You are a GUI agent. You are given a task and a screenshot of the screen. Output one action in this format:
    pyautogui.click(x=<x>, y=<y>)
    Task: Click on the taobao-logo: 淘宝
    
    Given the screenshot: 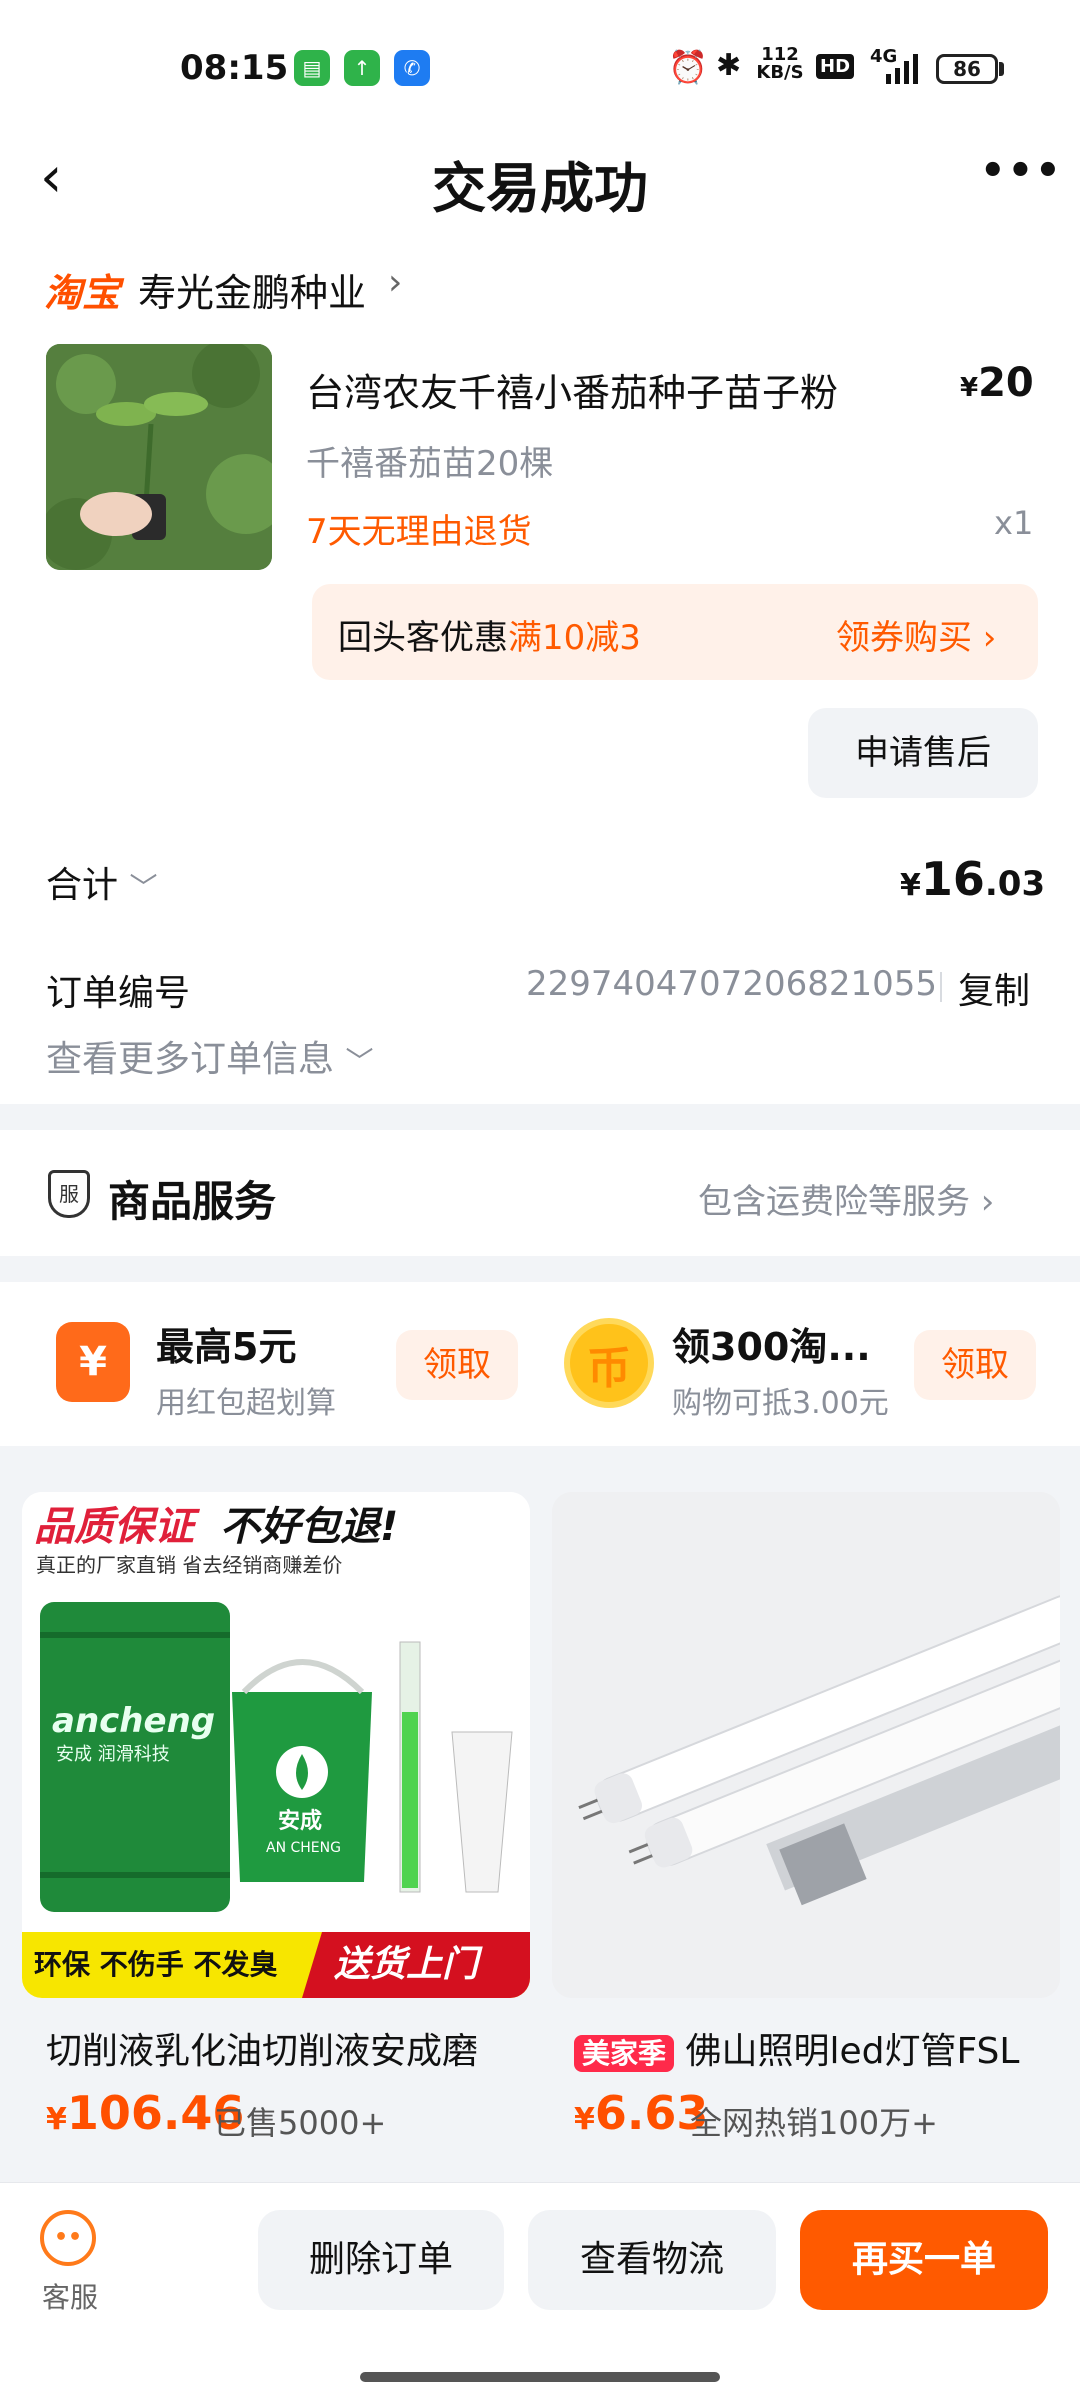 What is the action you would take?
    pyautogui.click(x=82, y=293)
    